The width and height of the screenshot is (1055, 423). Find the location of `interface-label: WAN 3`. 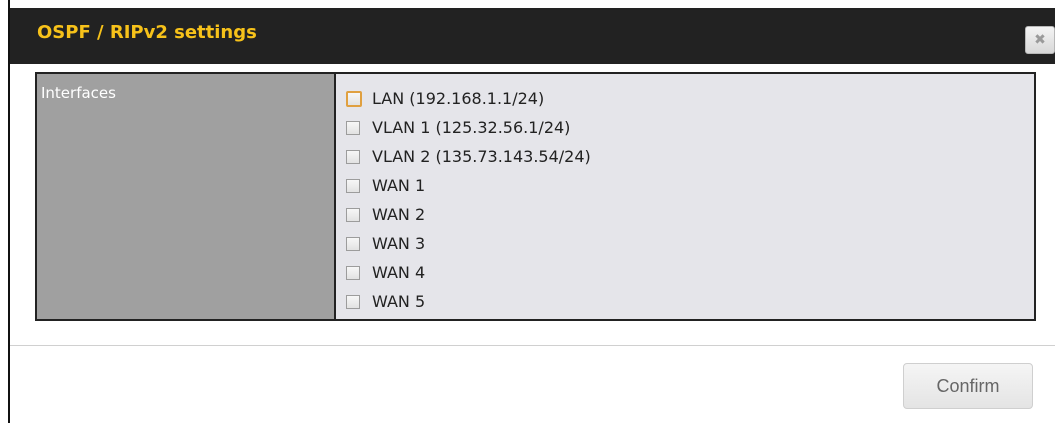

interface-label: WAN 3 is located at coordinates (399, 243).